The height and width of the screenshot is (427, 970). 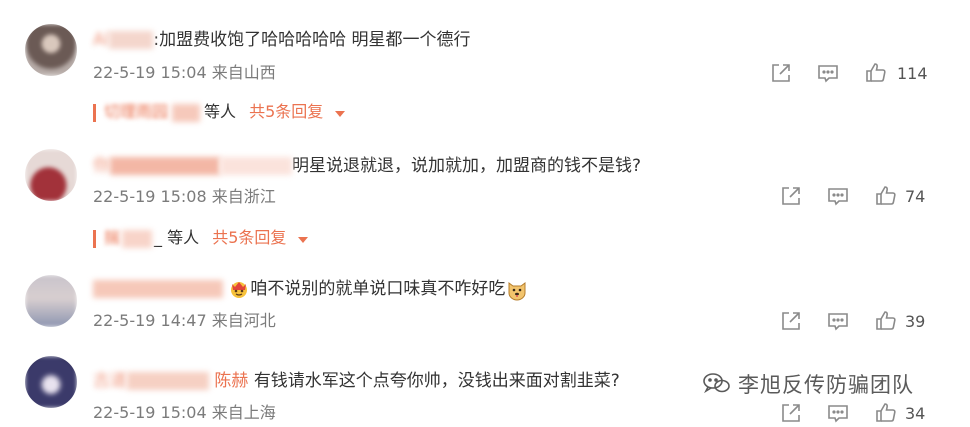 What do you see at coordinates (184, 320) in the screenshot?
I see `comment-meta: 22-5-19 14:47 来自河北` at bounding box center [184, 320].